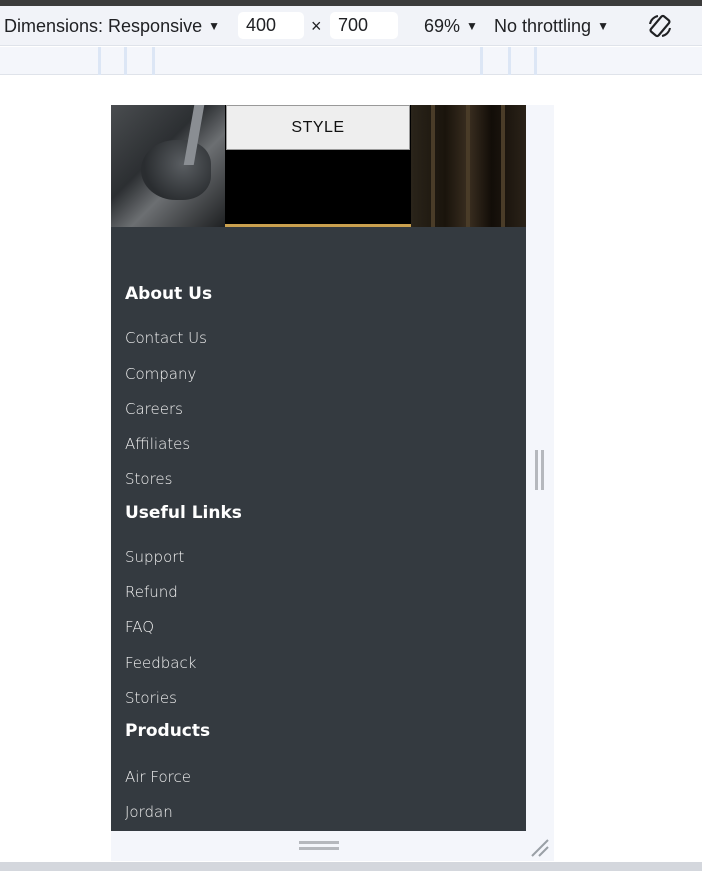 Image resolution: width=702 pixels, height=871 pixels. Describe the element at coordinates (316, 25) in the screenshot. I see `times-symbol: ×` at that location.